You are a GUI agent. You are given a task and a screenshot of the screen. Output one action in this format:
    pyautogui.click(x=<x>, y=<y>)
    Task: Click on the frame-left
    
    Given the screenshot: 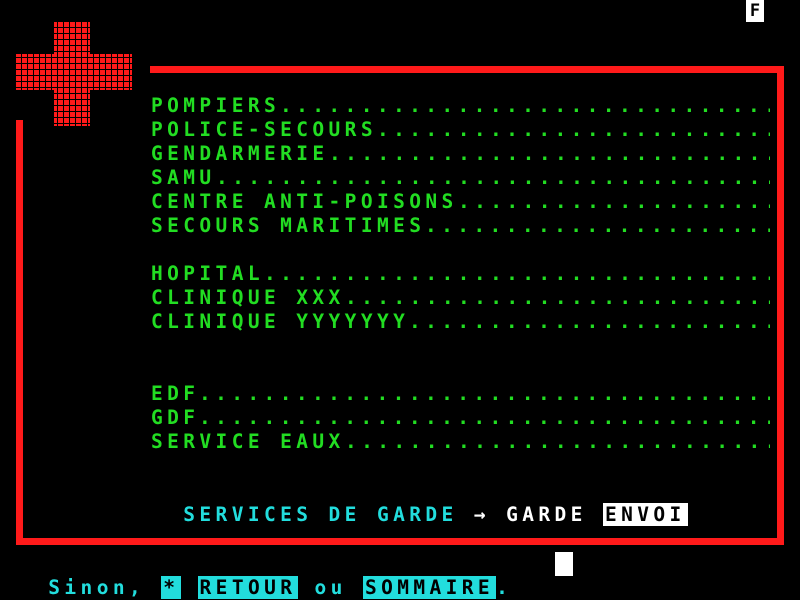 What is the action you would take?
    pyautogui.click(x=19, y=332)
    